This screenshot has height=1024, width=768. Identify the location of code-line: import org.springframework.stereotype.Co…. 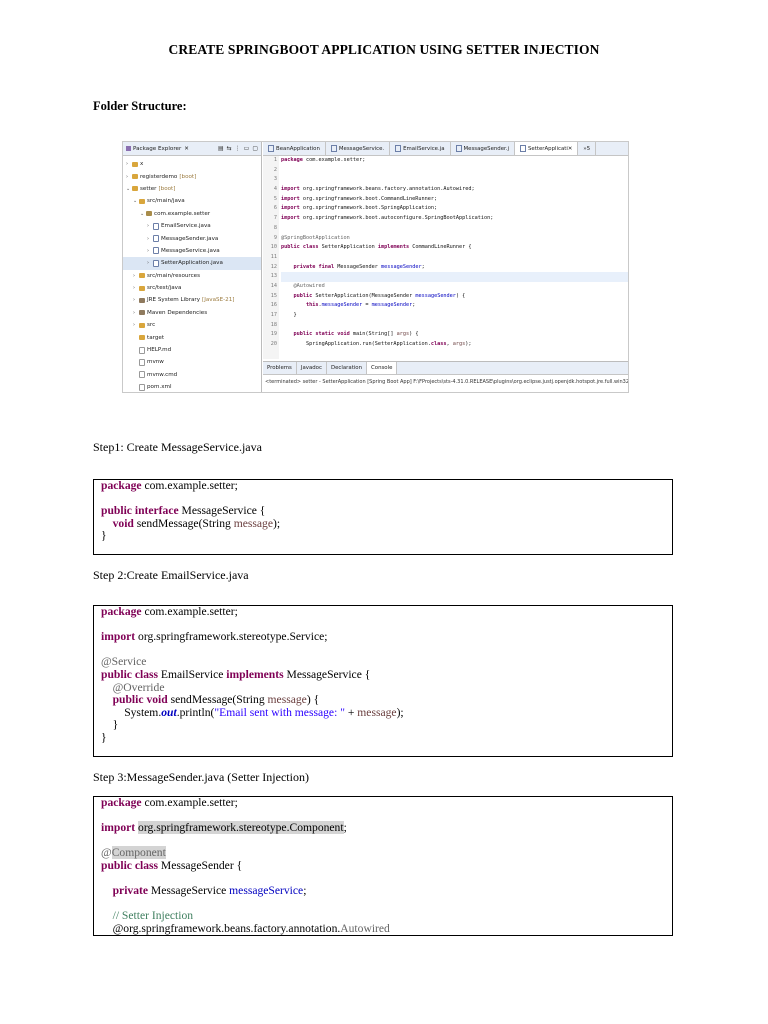
(386, 828).